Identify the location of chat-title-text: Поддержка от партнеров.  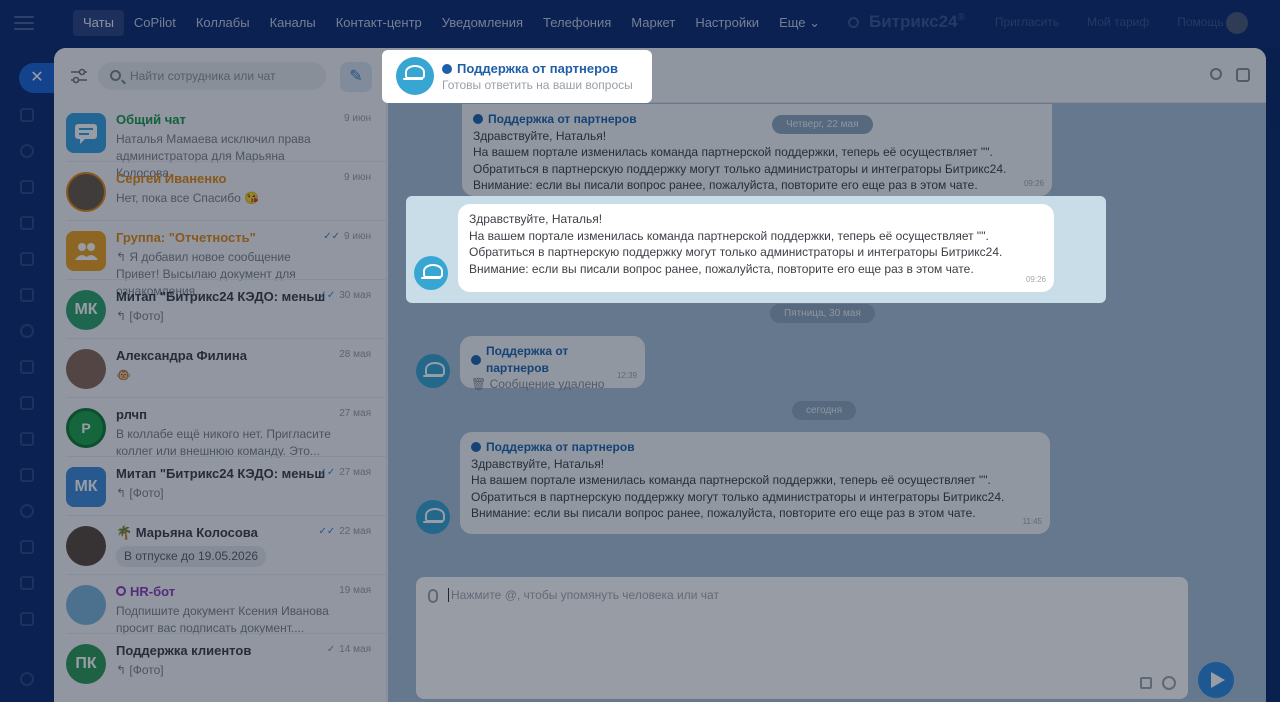
(537, 68).